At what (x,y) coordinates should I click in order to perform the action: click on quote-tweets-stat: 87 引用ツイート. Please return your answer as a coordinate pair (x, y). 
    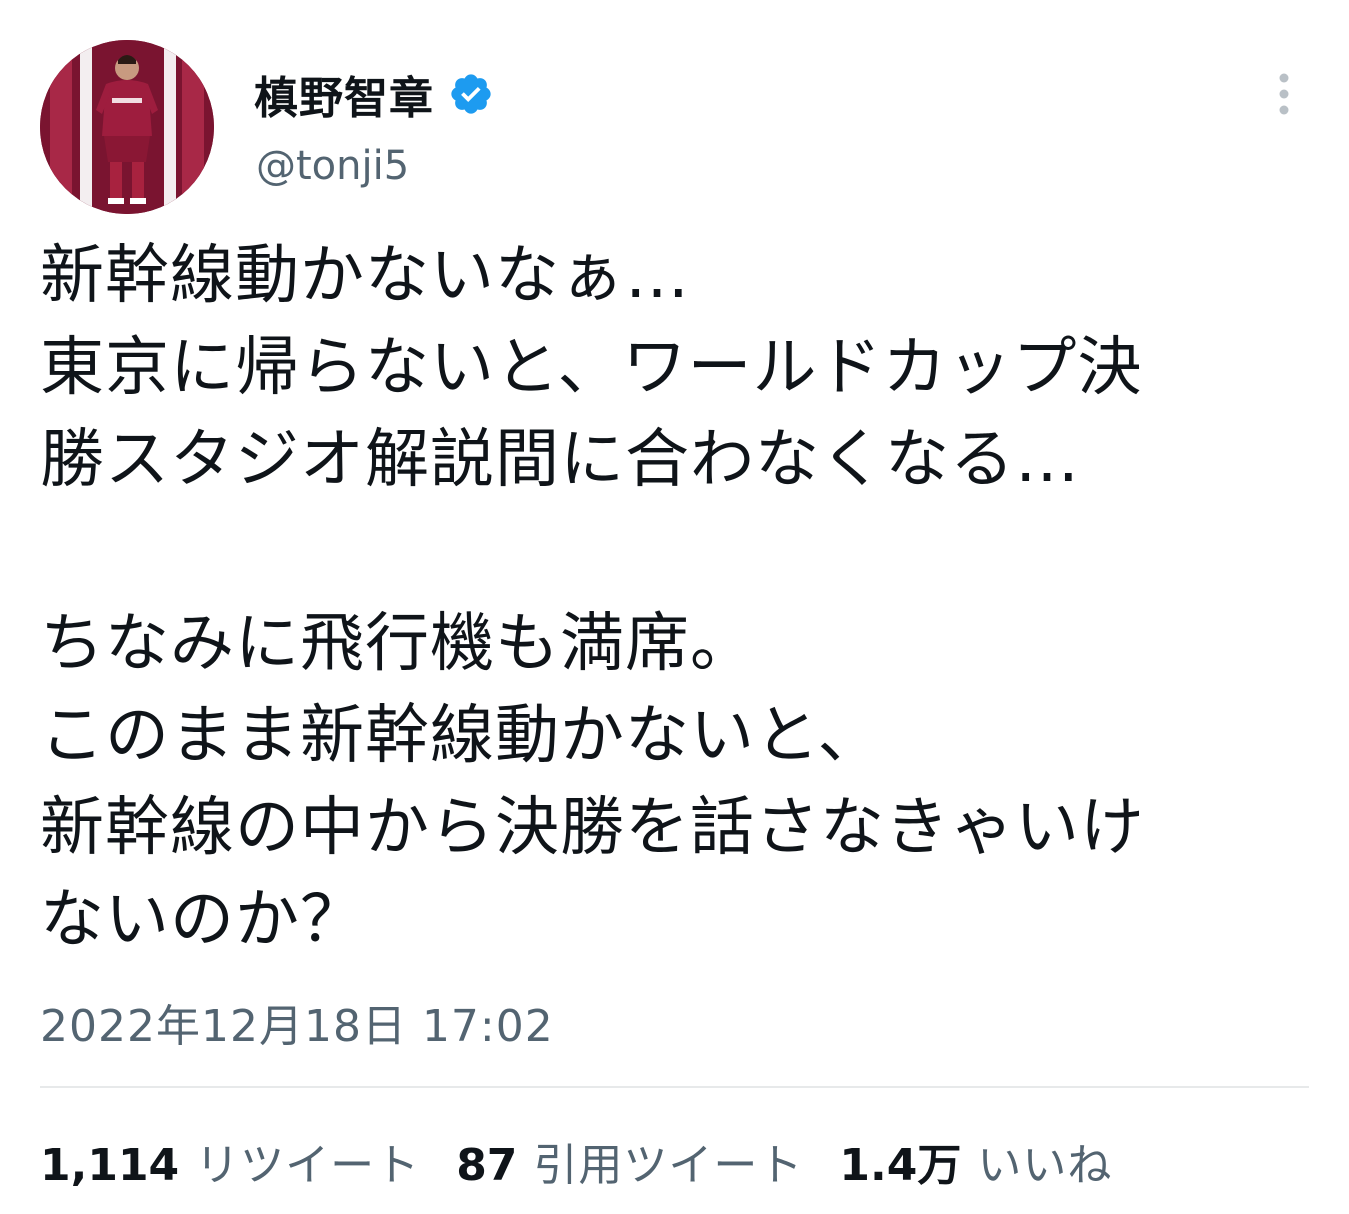
    Looking at the image, I should click on (629, 1161).